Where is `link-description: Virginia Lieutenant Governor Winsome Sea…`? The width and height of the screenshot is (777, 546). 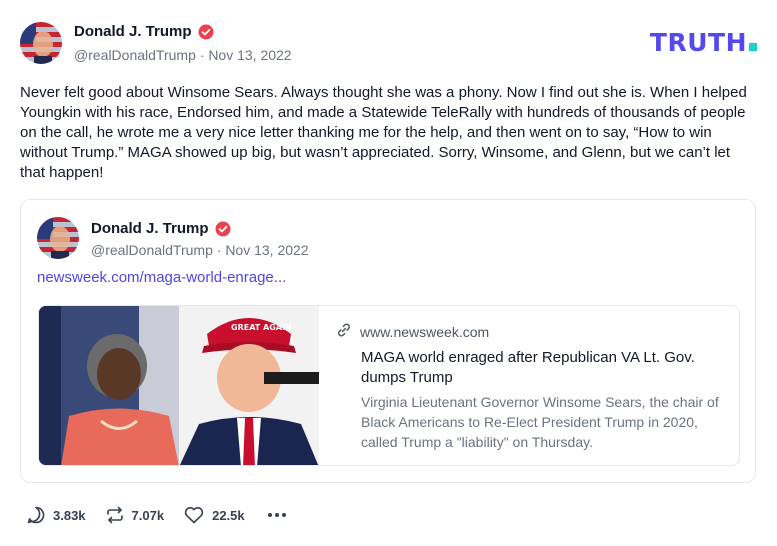
link-description: Virginia Lieutenant Governor Winsome Sea… is located at coordinates (540, 422).